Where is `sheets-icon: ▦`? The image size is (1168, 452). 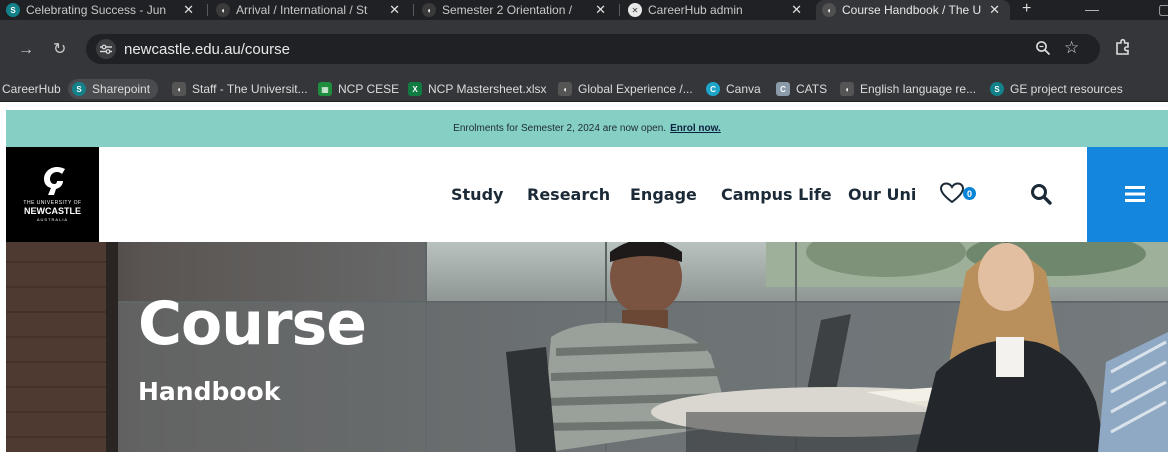 sheets-icon: ▦ is located at coordinates (325, 89).